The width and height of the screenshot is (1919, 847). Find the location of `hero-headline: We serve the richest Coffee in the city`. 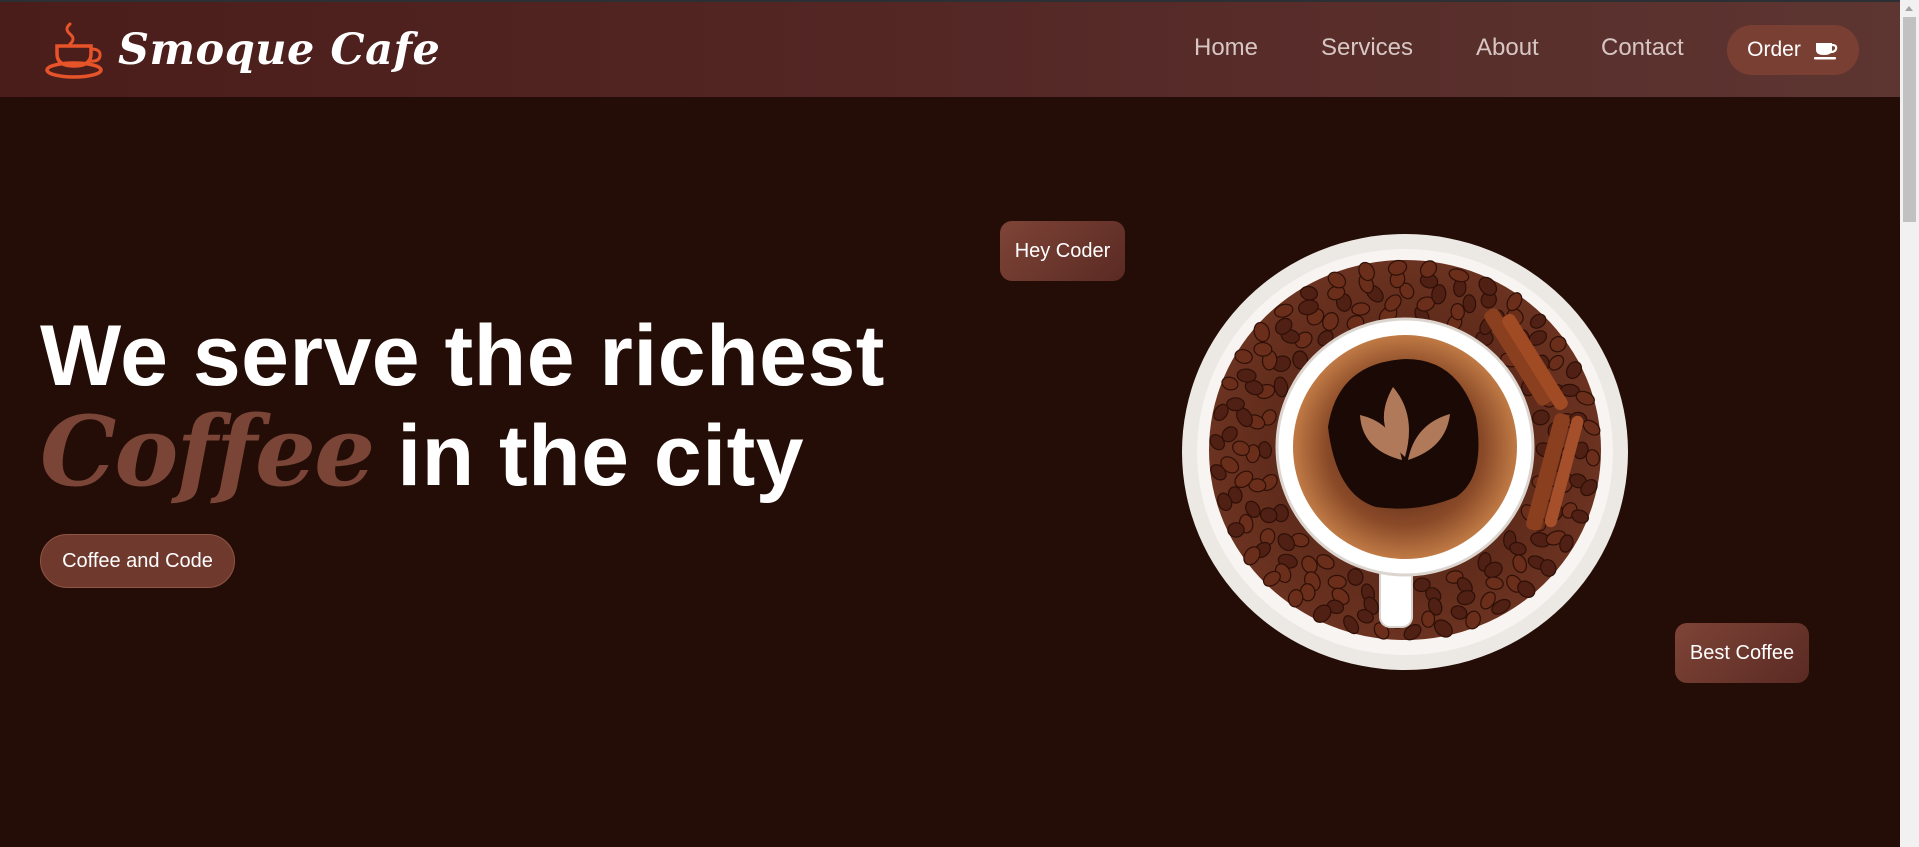

hero-headline: We serve the richest Coffee in the city is located at coordinates (462, 406).